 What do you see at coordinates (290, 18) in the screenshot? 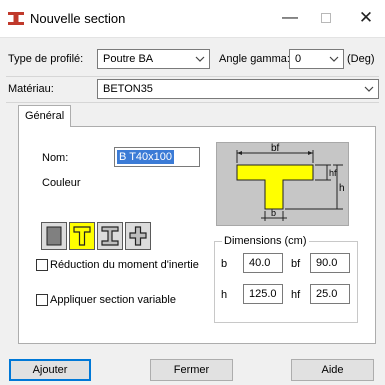
I see `minimize-button: —` at bounding box center [290, 18].